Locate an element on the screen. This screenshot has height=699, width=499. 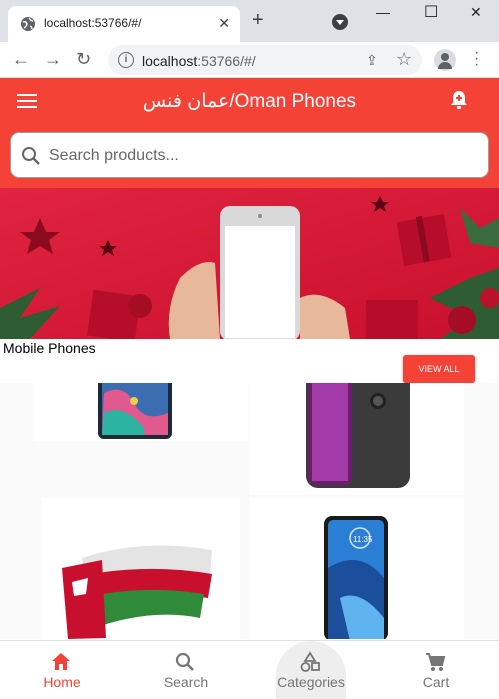
nav-cart-label: Cart is located at coordinates (436, 682).